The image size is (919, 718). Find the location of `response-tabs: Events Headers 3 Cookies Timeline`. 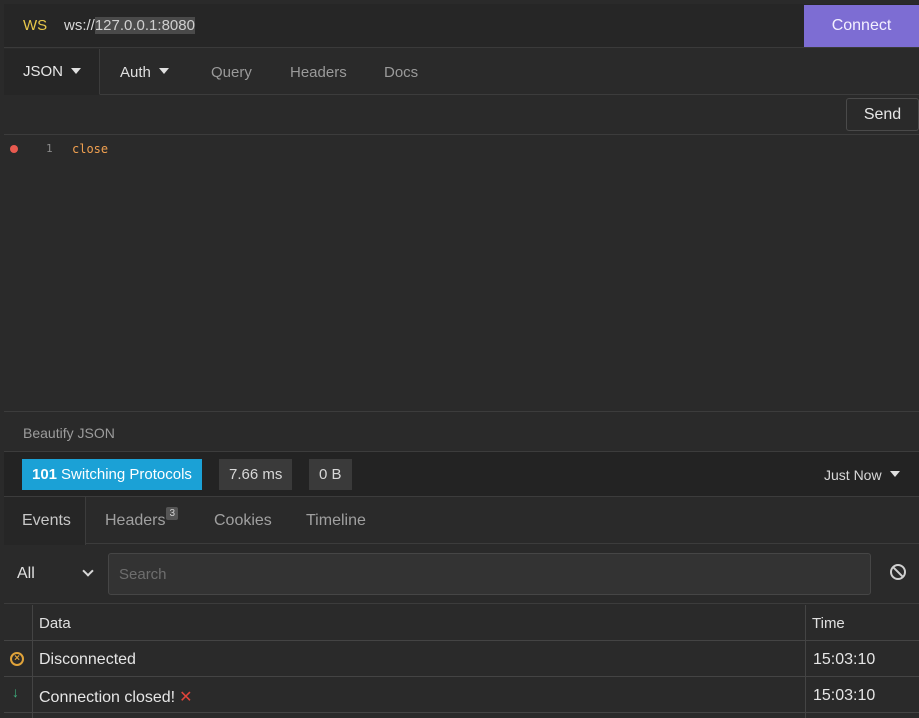

response-tabs: Events Headers 3 Cookies Timeline is located at coordinates (461, 521).